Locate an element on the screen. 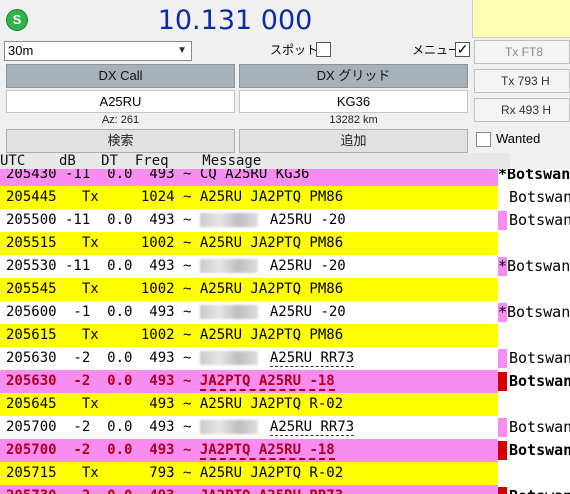 This screenshot has width=570, height=494. spot-checkbox is located at coordinates (323, 49).